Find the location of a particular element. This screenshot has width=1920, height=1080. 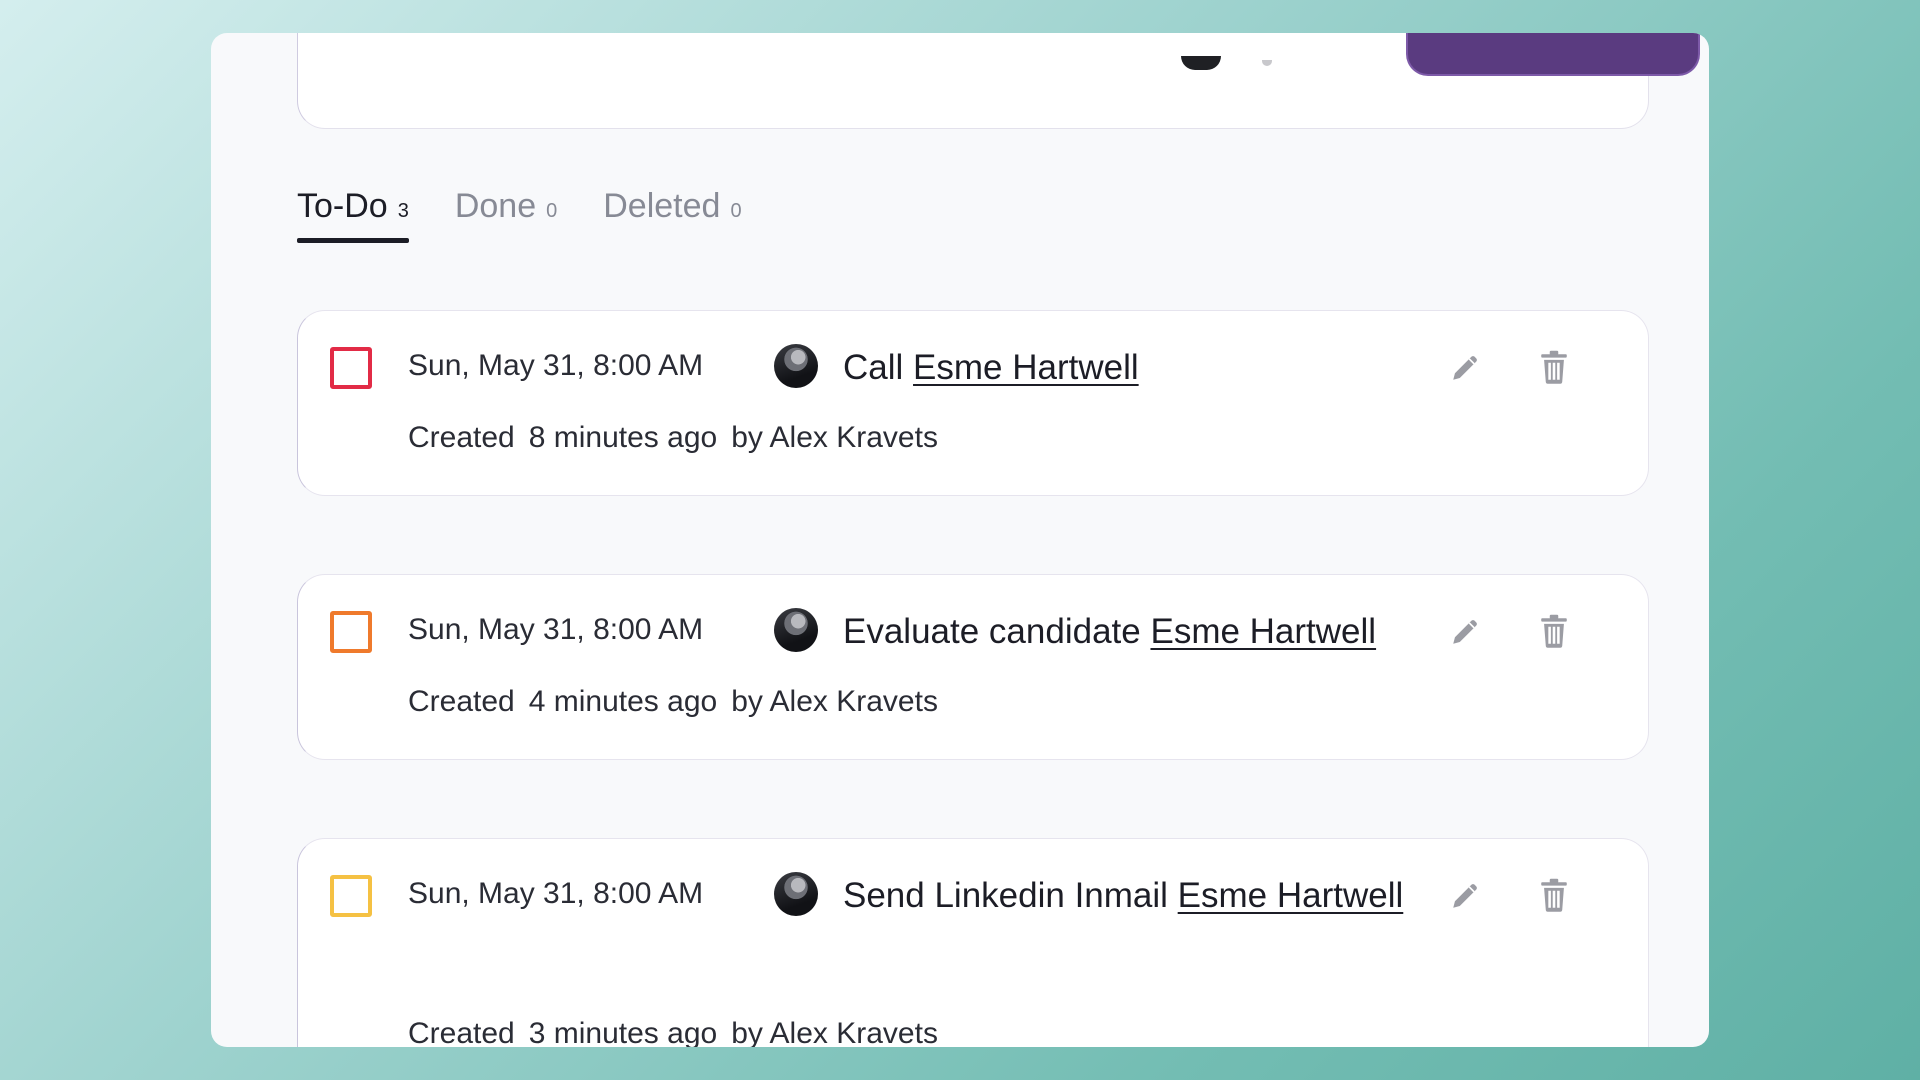

created-time: 8 minutes ago is located at coordinates (623, 437).